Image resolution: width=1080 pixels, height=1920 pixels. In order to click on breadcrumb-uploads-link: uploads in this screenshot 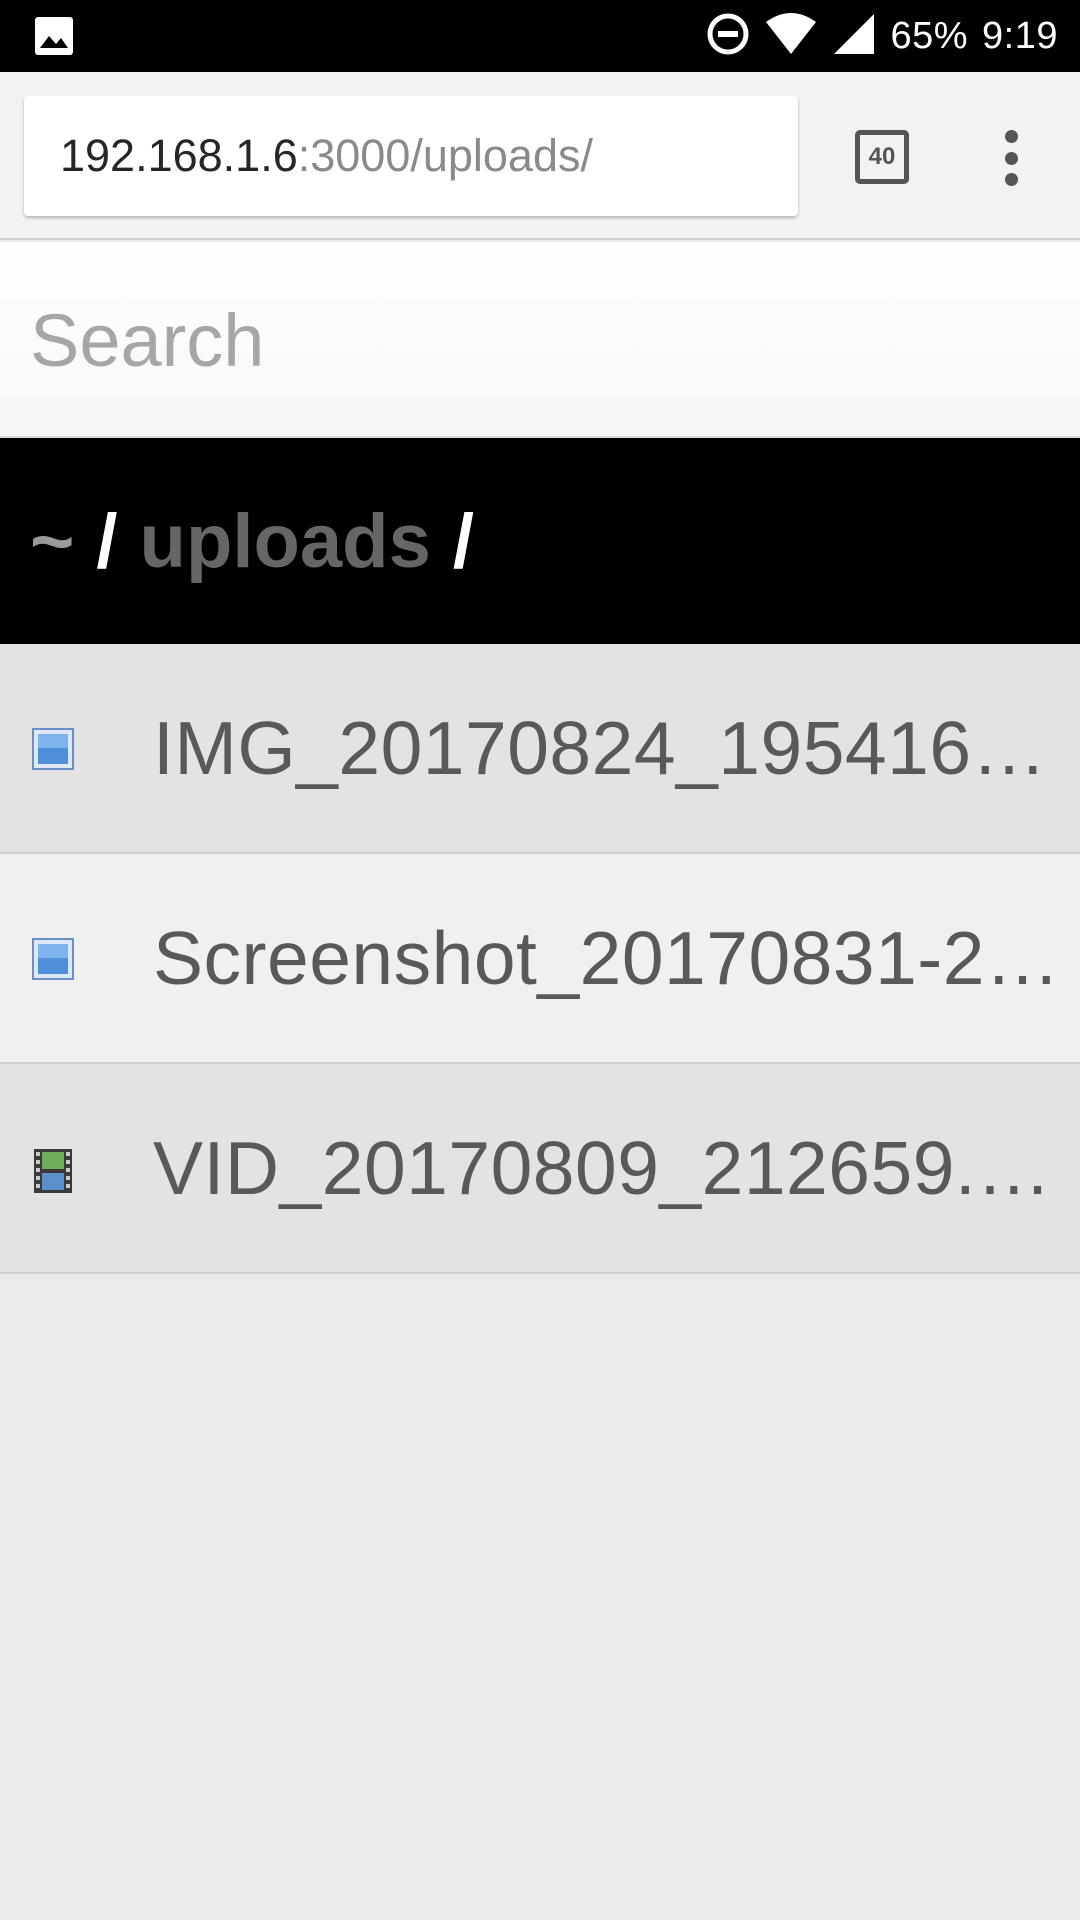, I will do `click(285, 541)`.